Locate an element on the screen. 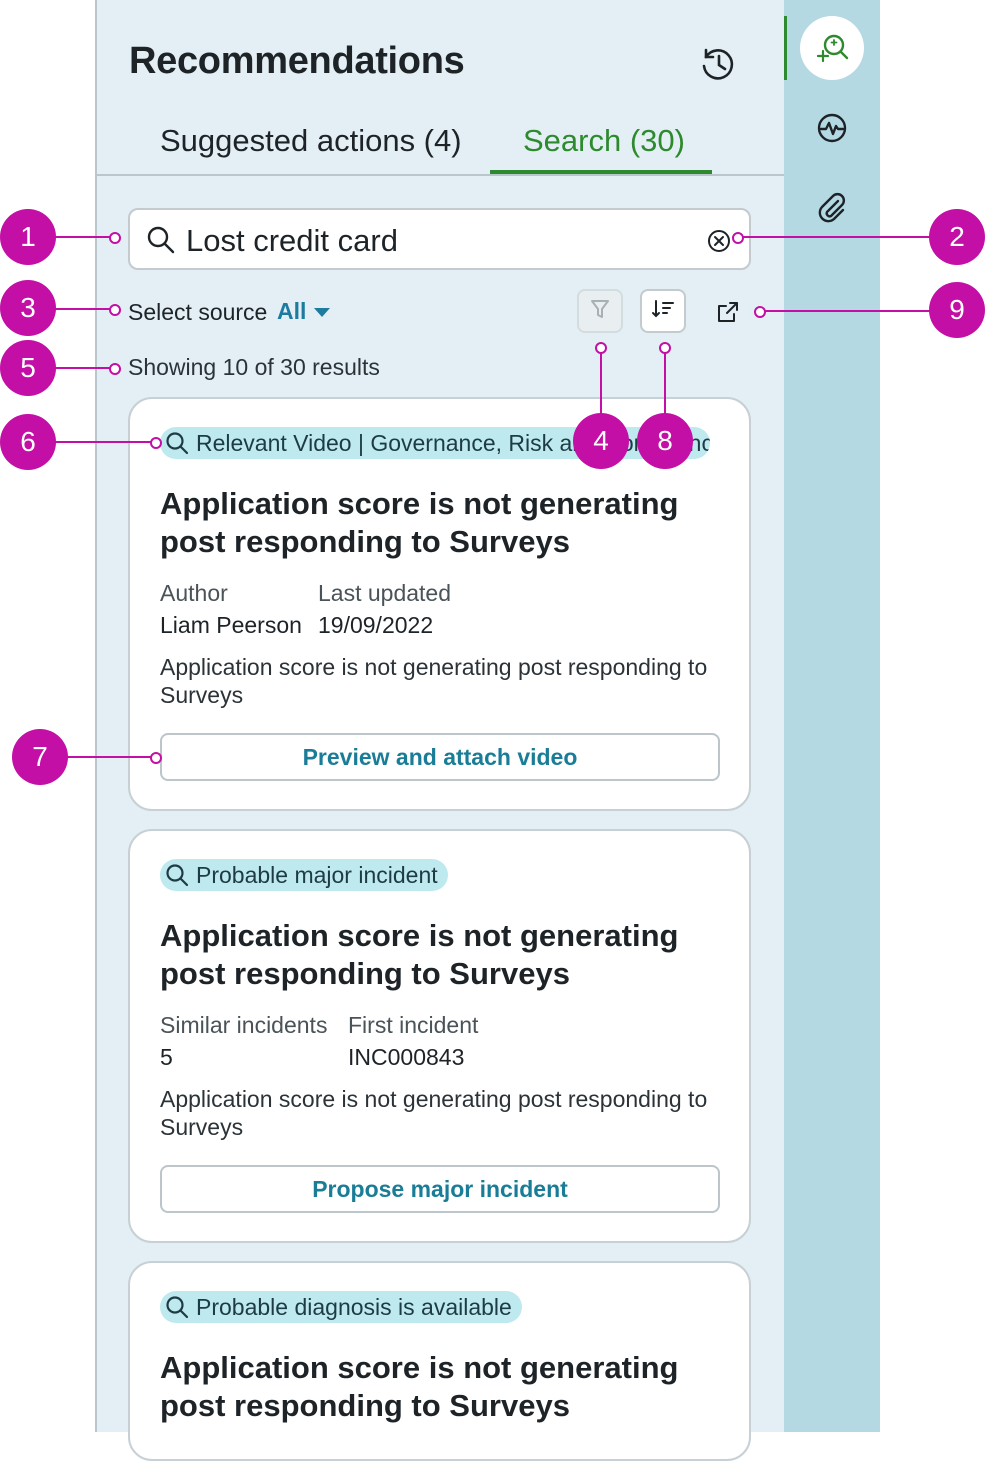 This screenshot has width=985, height=1461. source-dropdown: All is located at coordinates (291, 311).